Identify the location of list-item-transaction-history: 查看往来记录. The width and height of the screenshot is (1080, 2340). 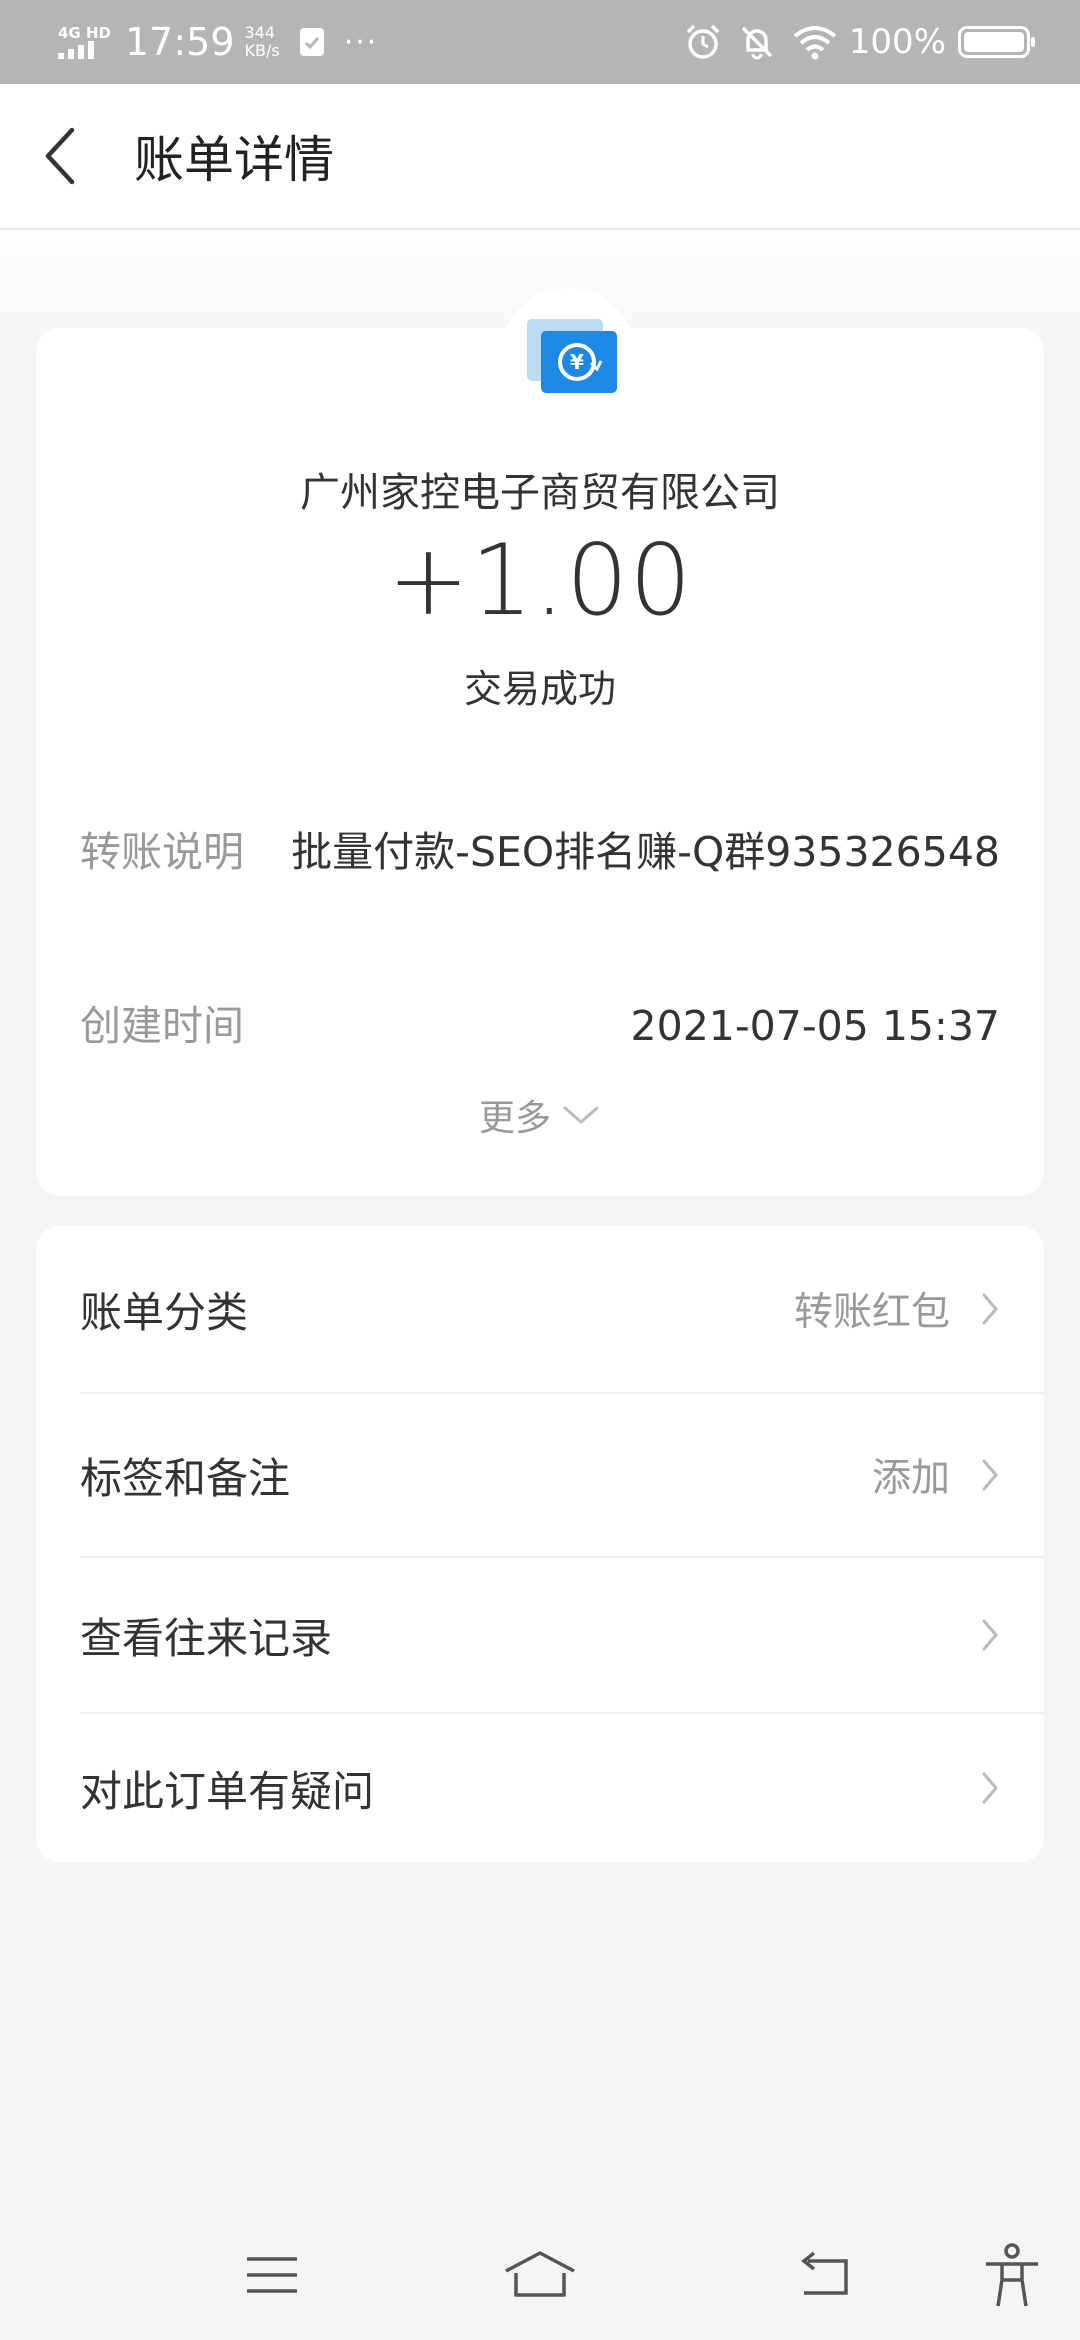
(540, 1635).